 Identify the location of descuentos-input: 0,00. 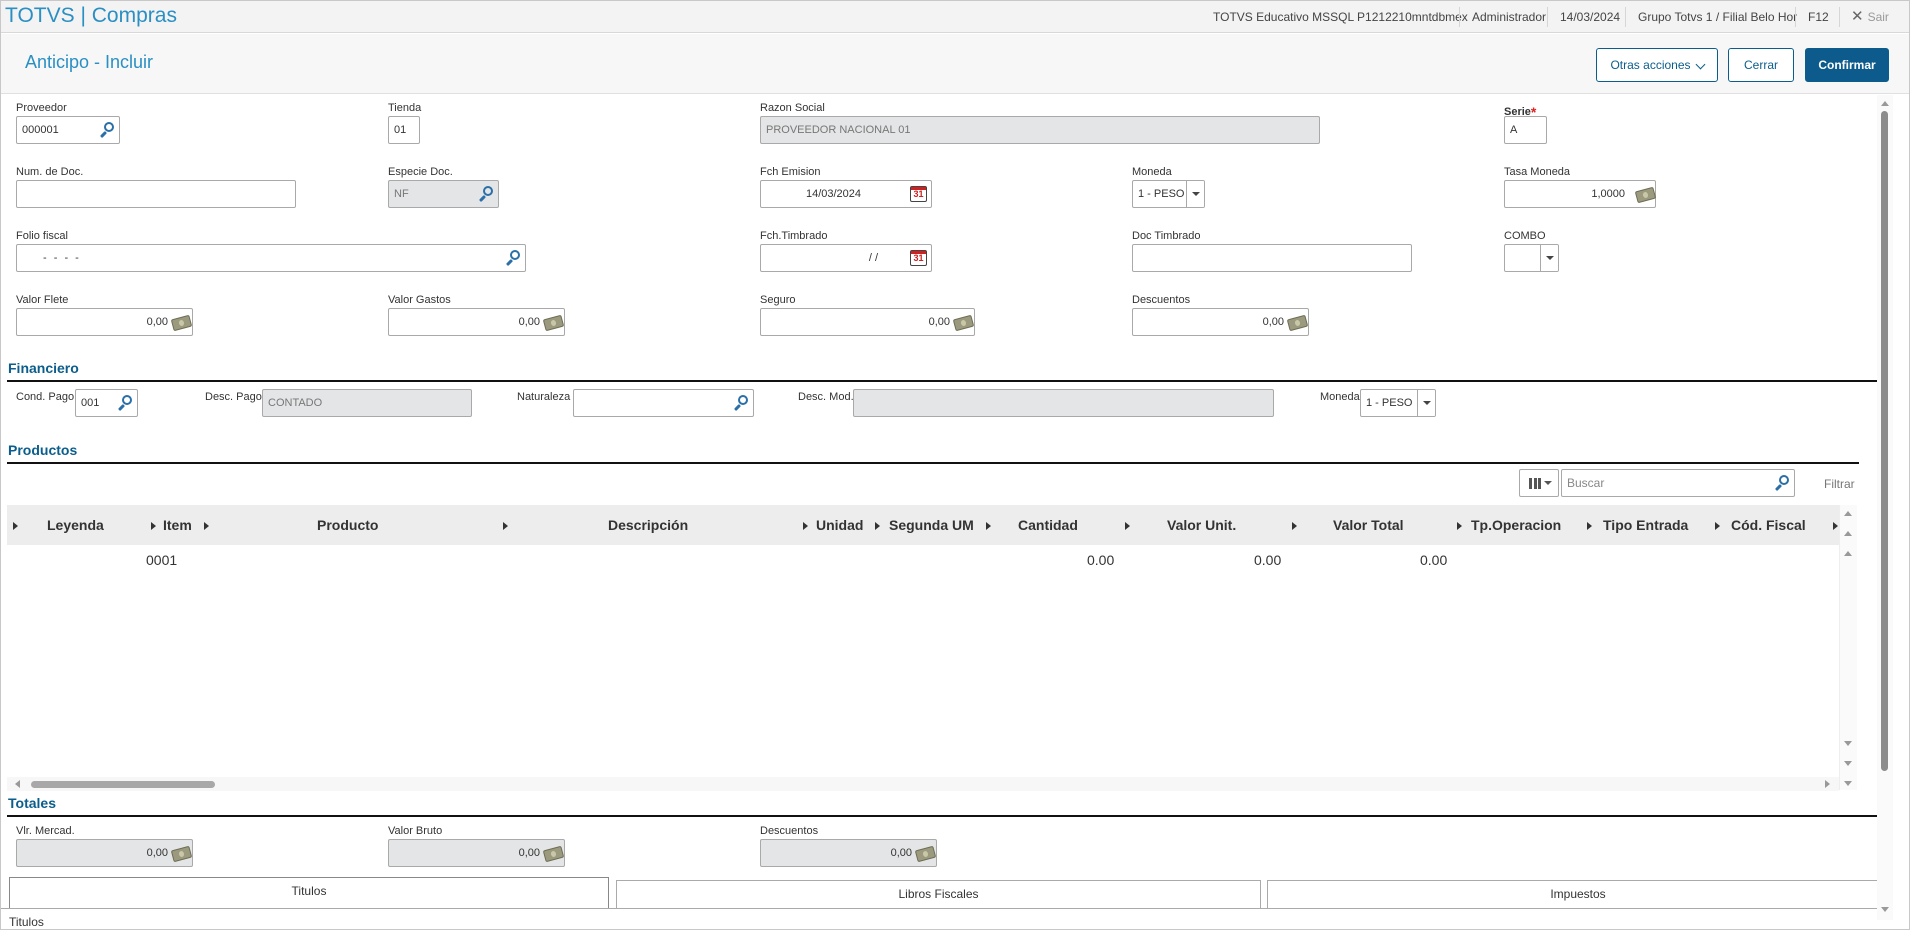
(1220, 322).